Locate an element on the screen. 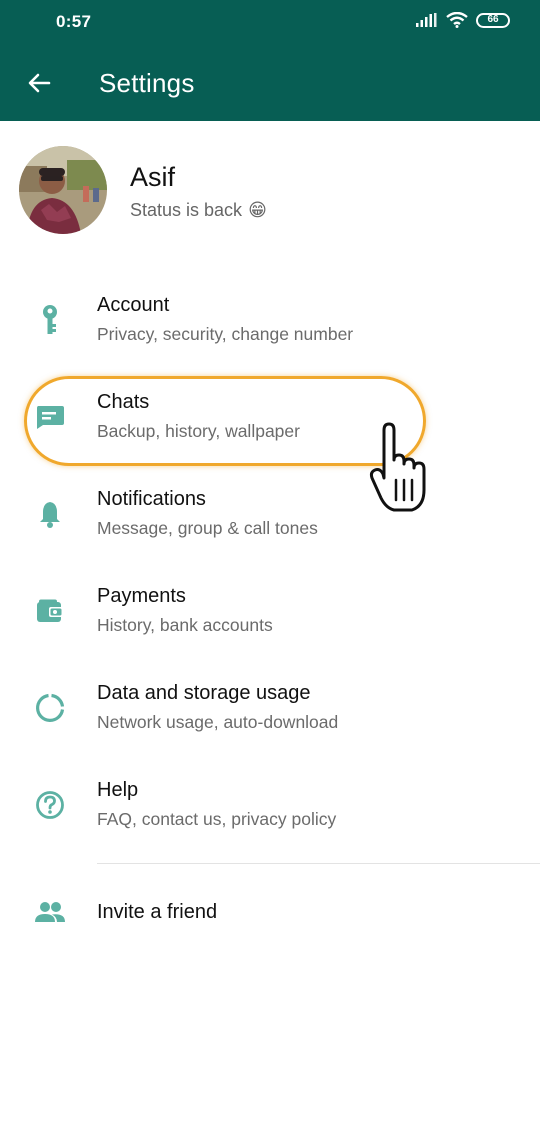  menu-item-invite-friend-title: Invite a friend is located at coordinates (157, 912).